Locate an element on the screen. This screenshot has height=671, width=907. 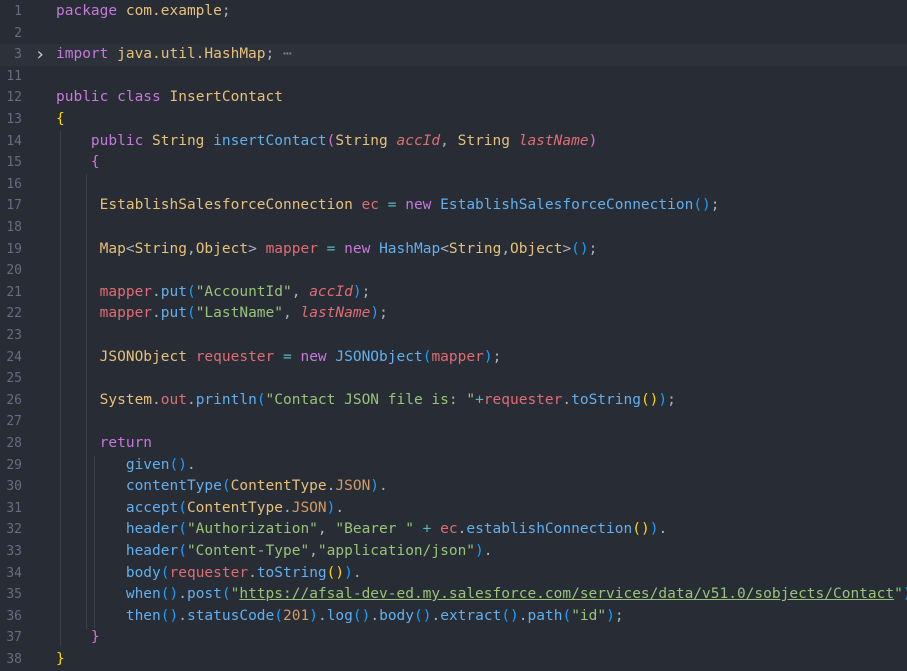
code-token: header is located at coordinates (117, 529).